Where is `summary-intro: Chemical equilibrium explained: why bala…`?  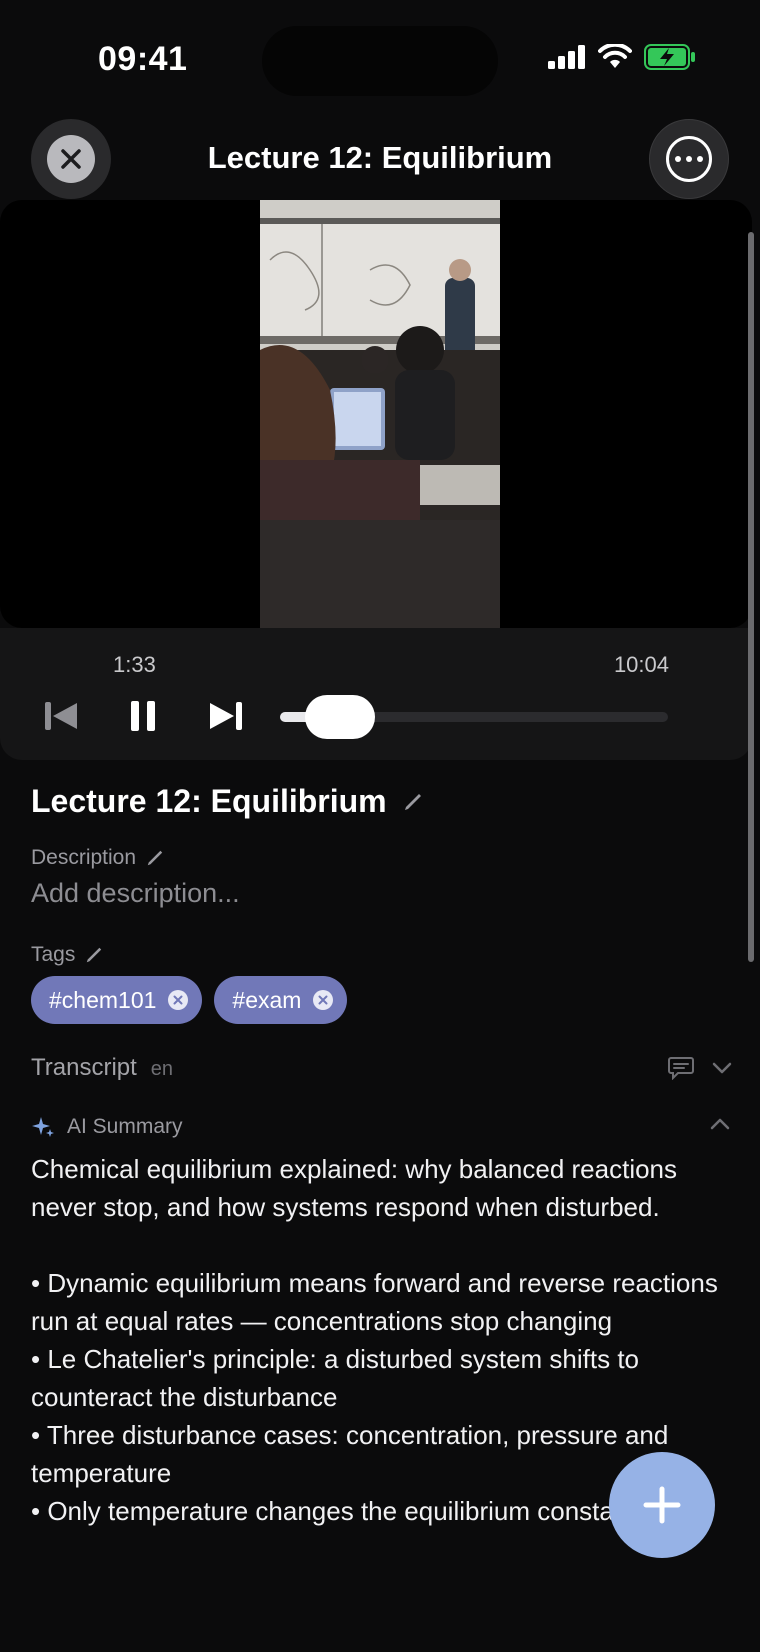
summary-intro: Chemical equilibrium explained: why bala… is located at coordinates (354, 1188).